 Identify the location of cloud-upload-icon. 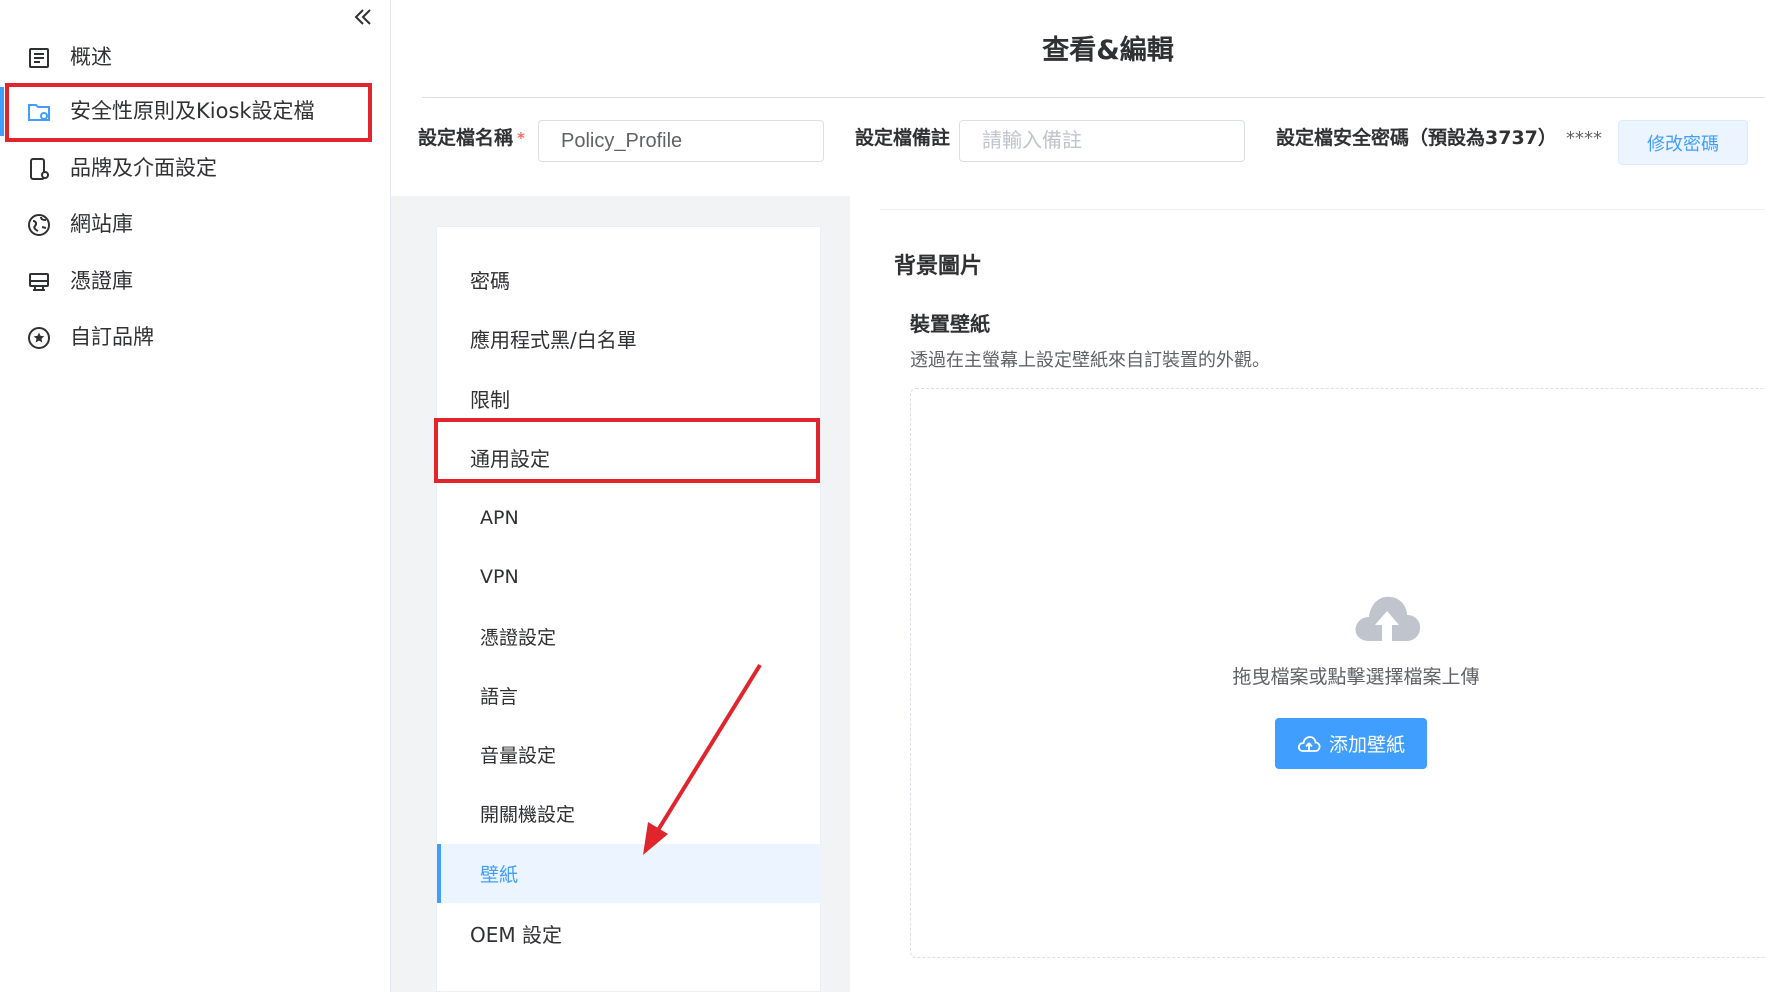
(1387, 619).